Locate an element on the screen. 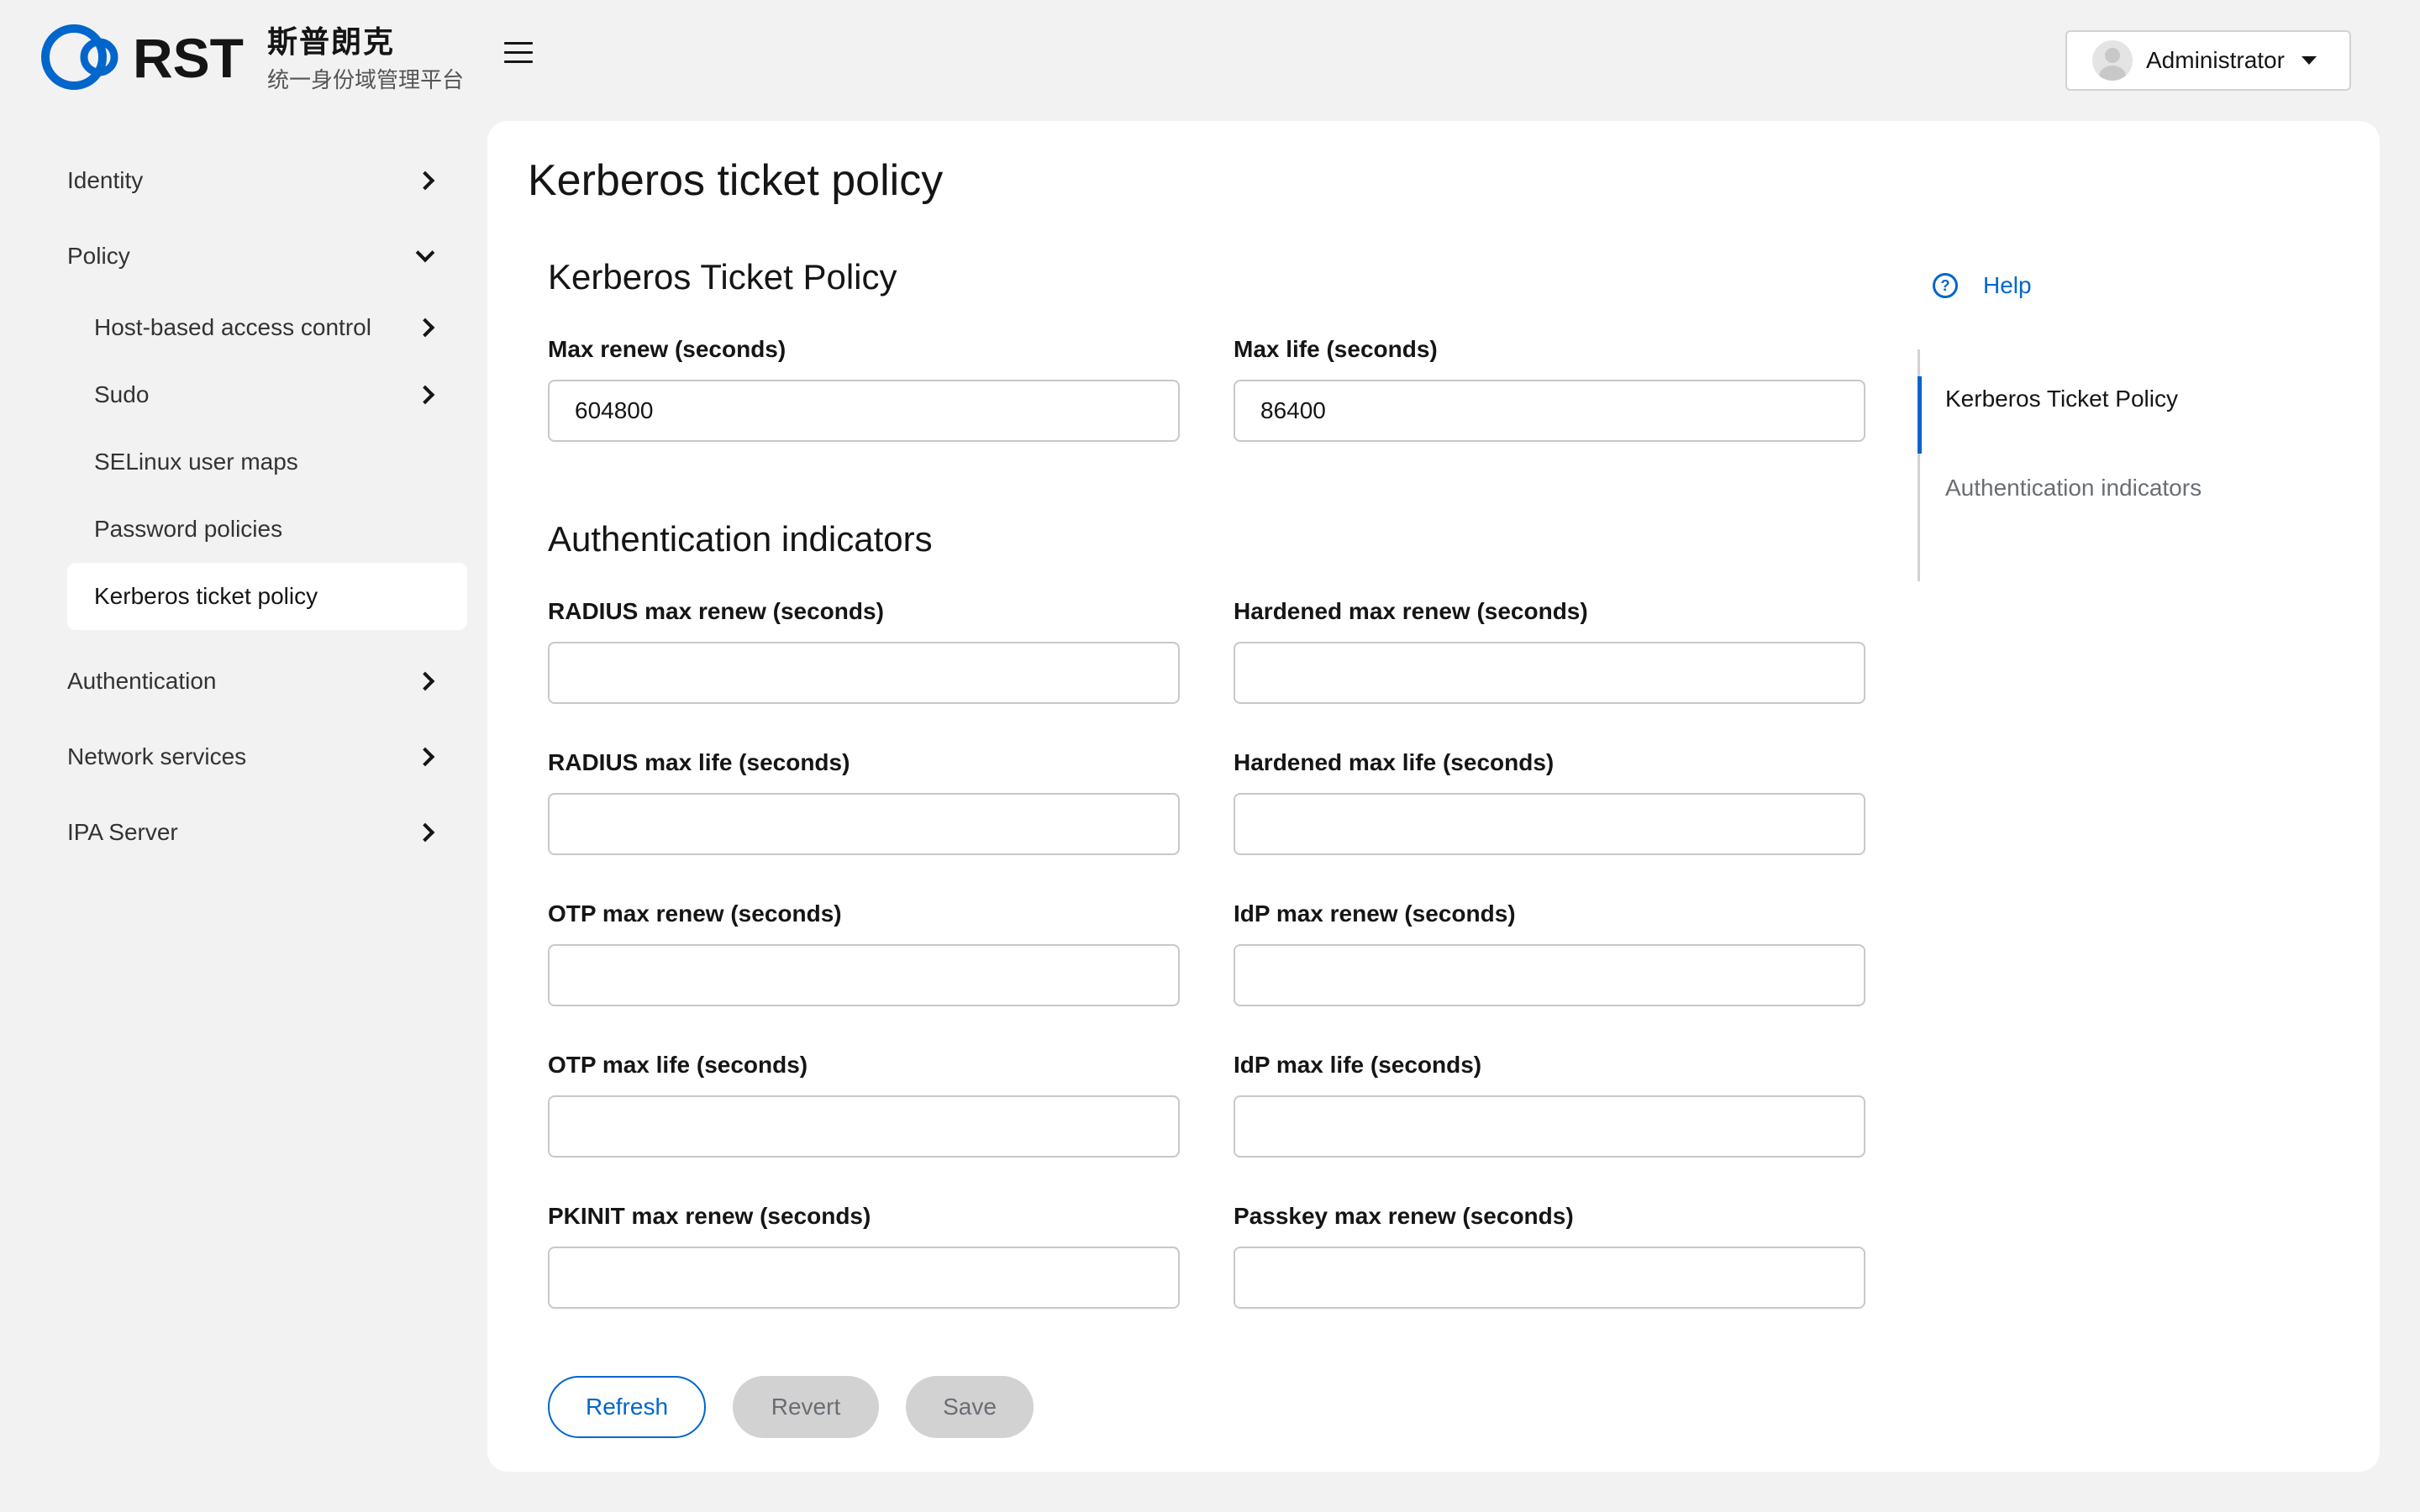  passkey-max-renew-label: Passkey max renew (seconds) is located at coordinates (1404, 1216).